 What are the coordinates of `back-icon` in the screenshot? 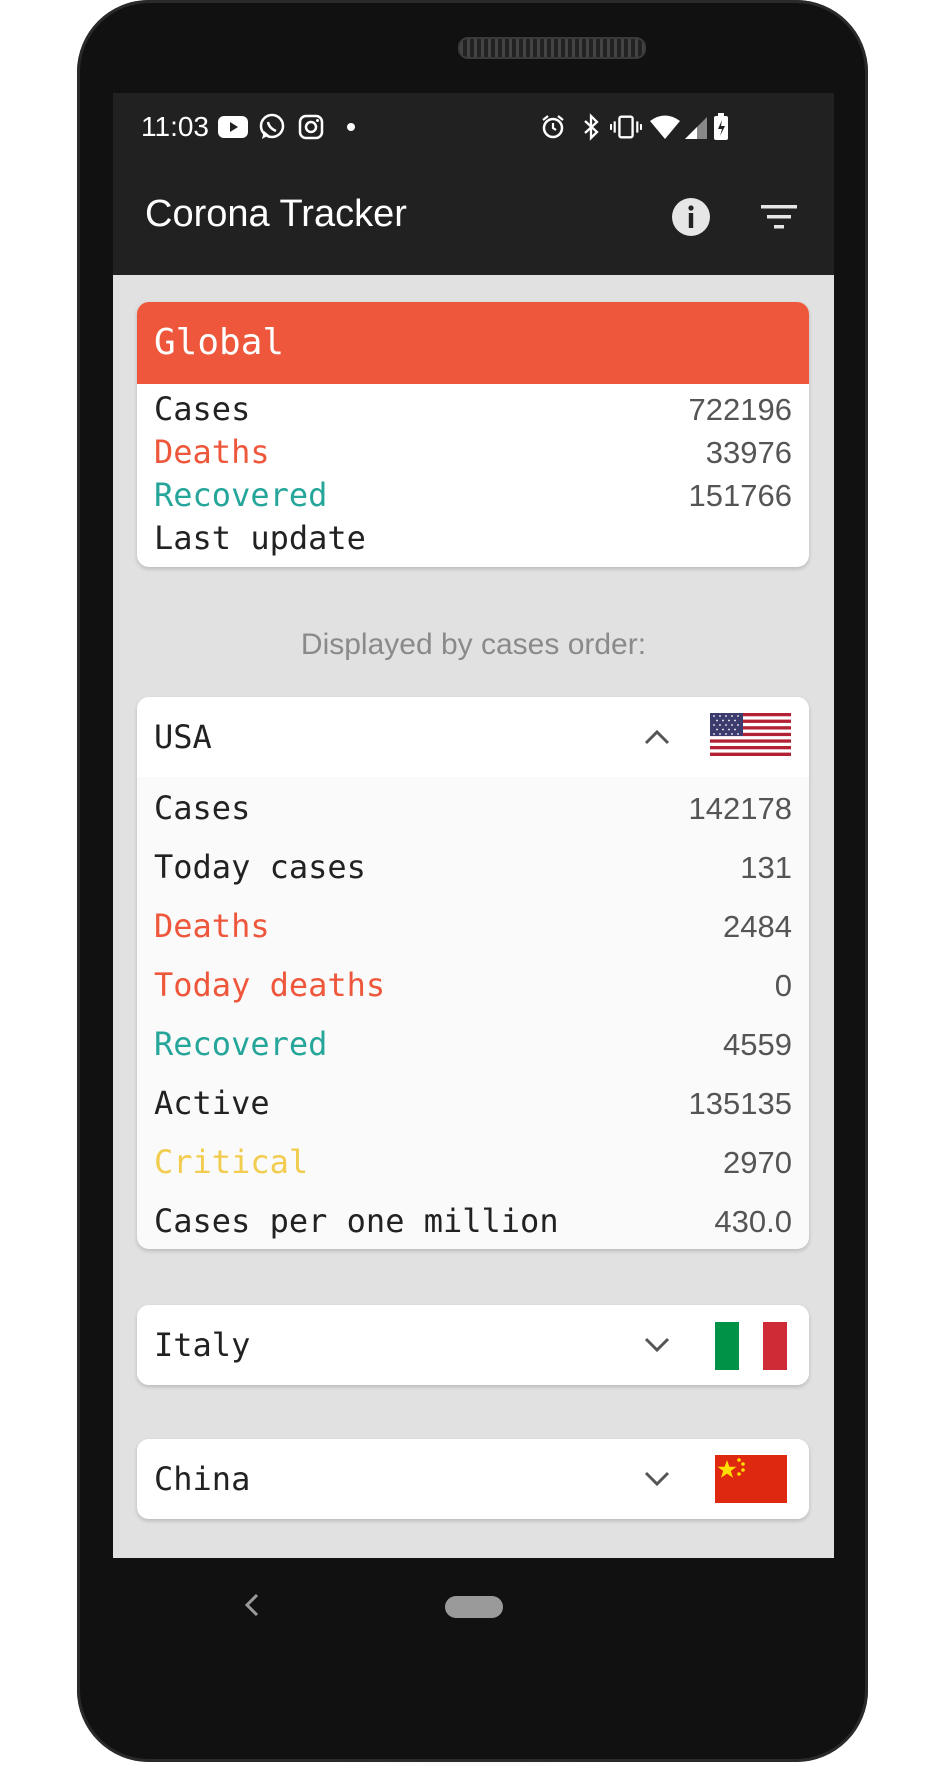 It's located at (251, 1605).